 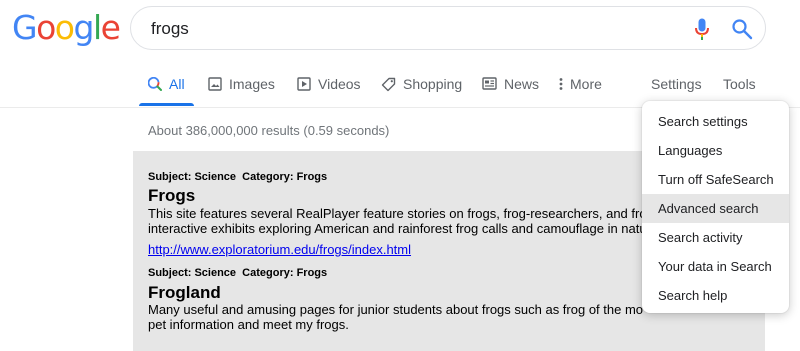 I want to click on tab-news: News, so click(x=510, y=91).